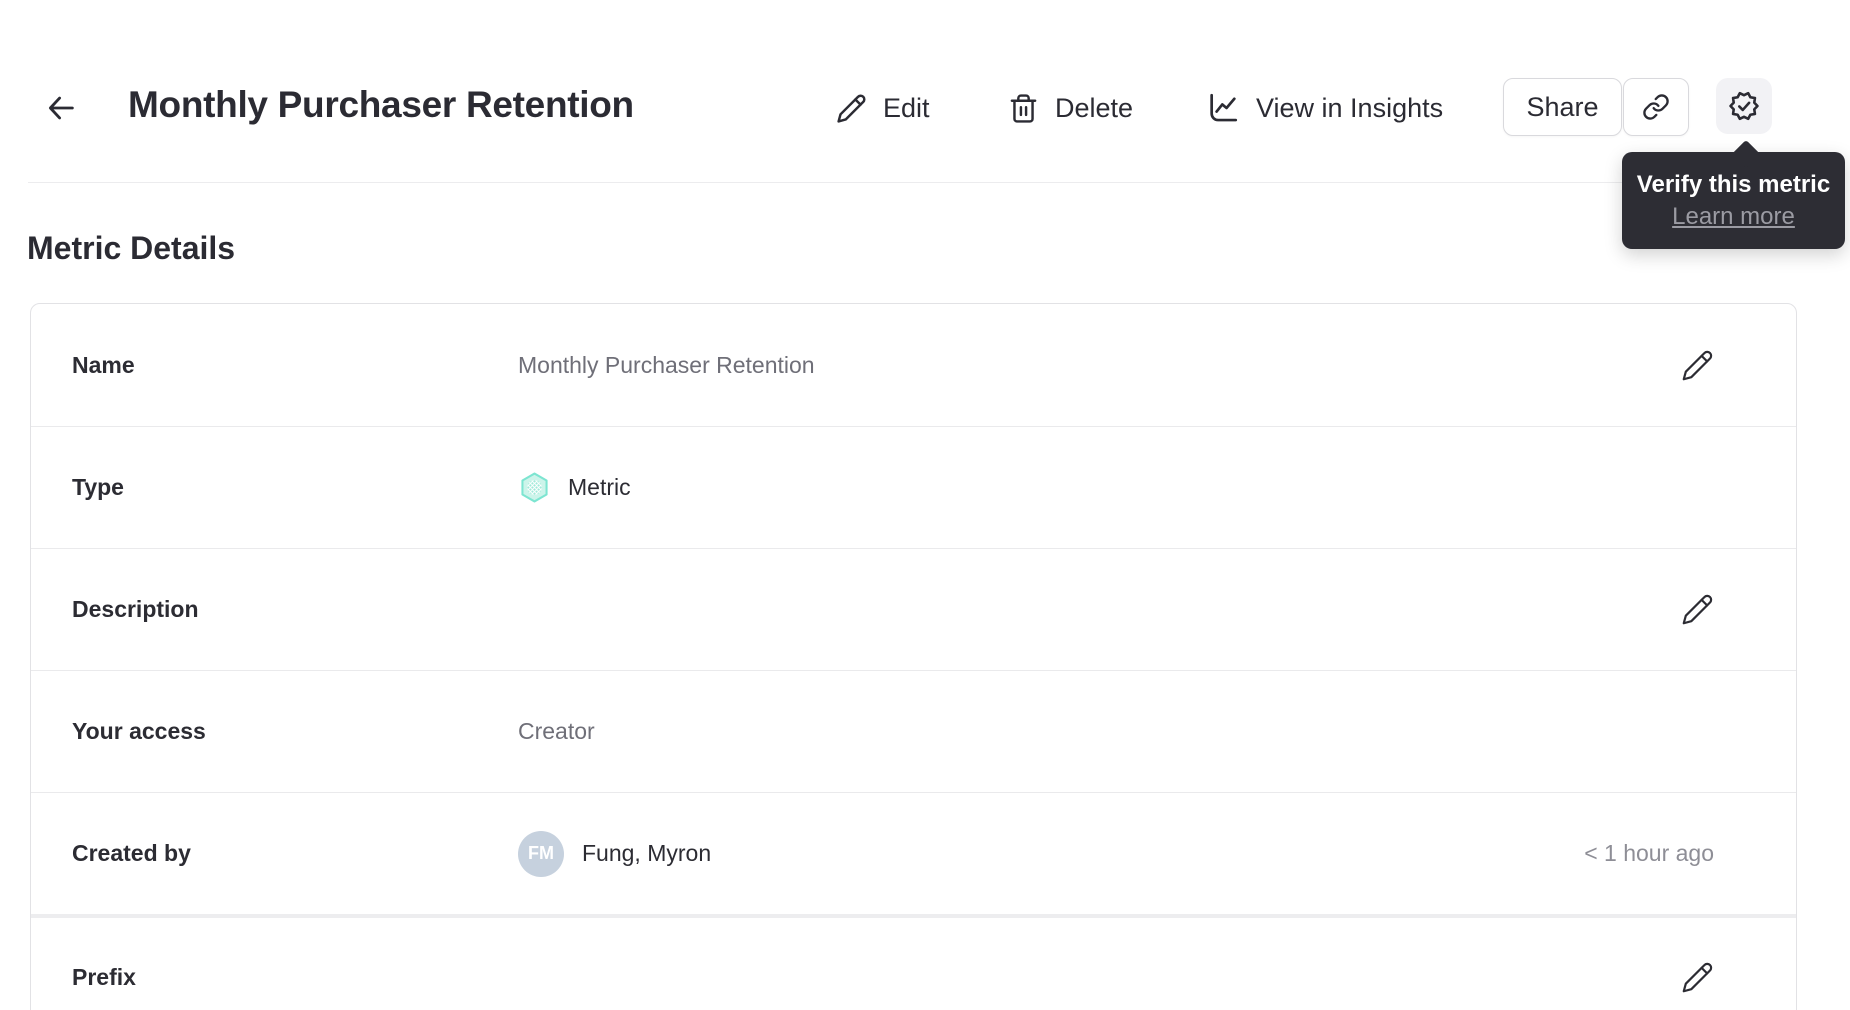  Describe the element at coordinates (1733, 217) in the screenshot. I see `learn-more-link: Learn more` at that location.